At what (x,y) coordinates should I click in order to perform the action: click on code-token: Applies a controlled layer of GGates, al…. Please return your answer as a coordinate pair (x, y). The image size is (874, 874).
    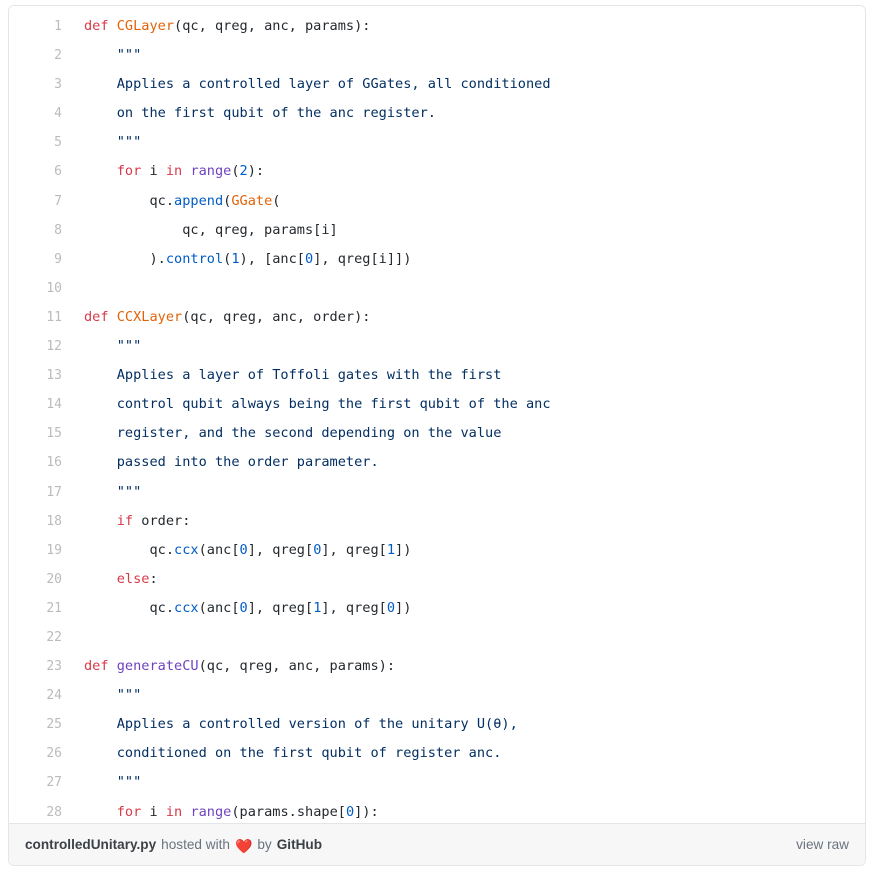
    Looking at the image, I should click on (333, 84).